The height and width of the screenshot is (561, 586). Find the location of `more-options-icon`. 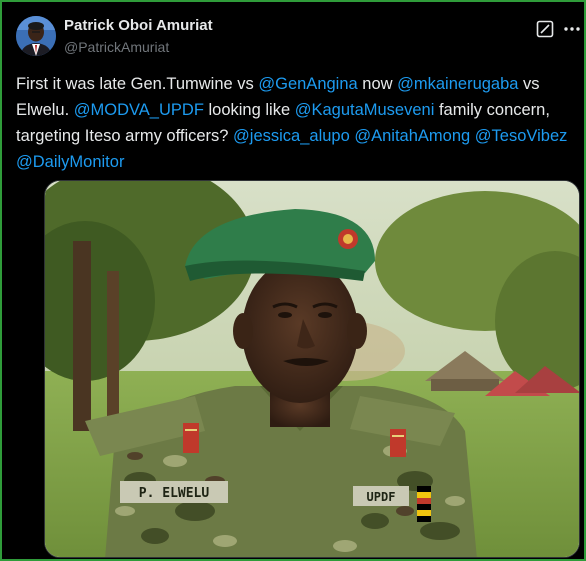

more-options-icon is located at coordinates (572, 29).